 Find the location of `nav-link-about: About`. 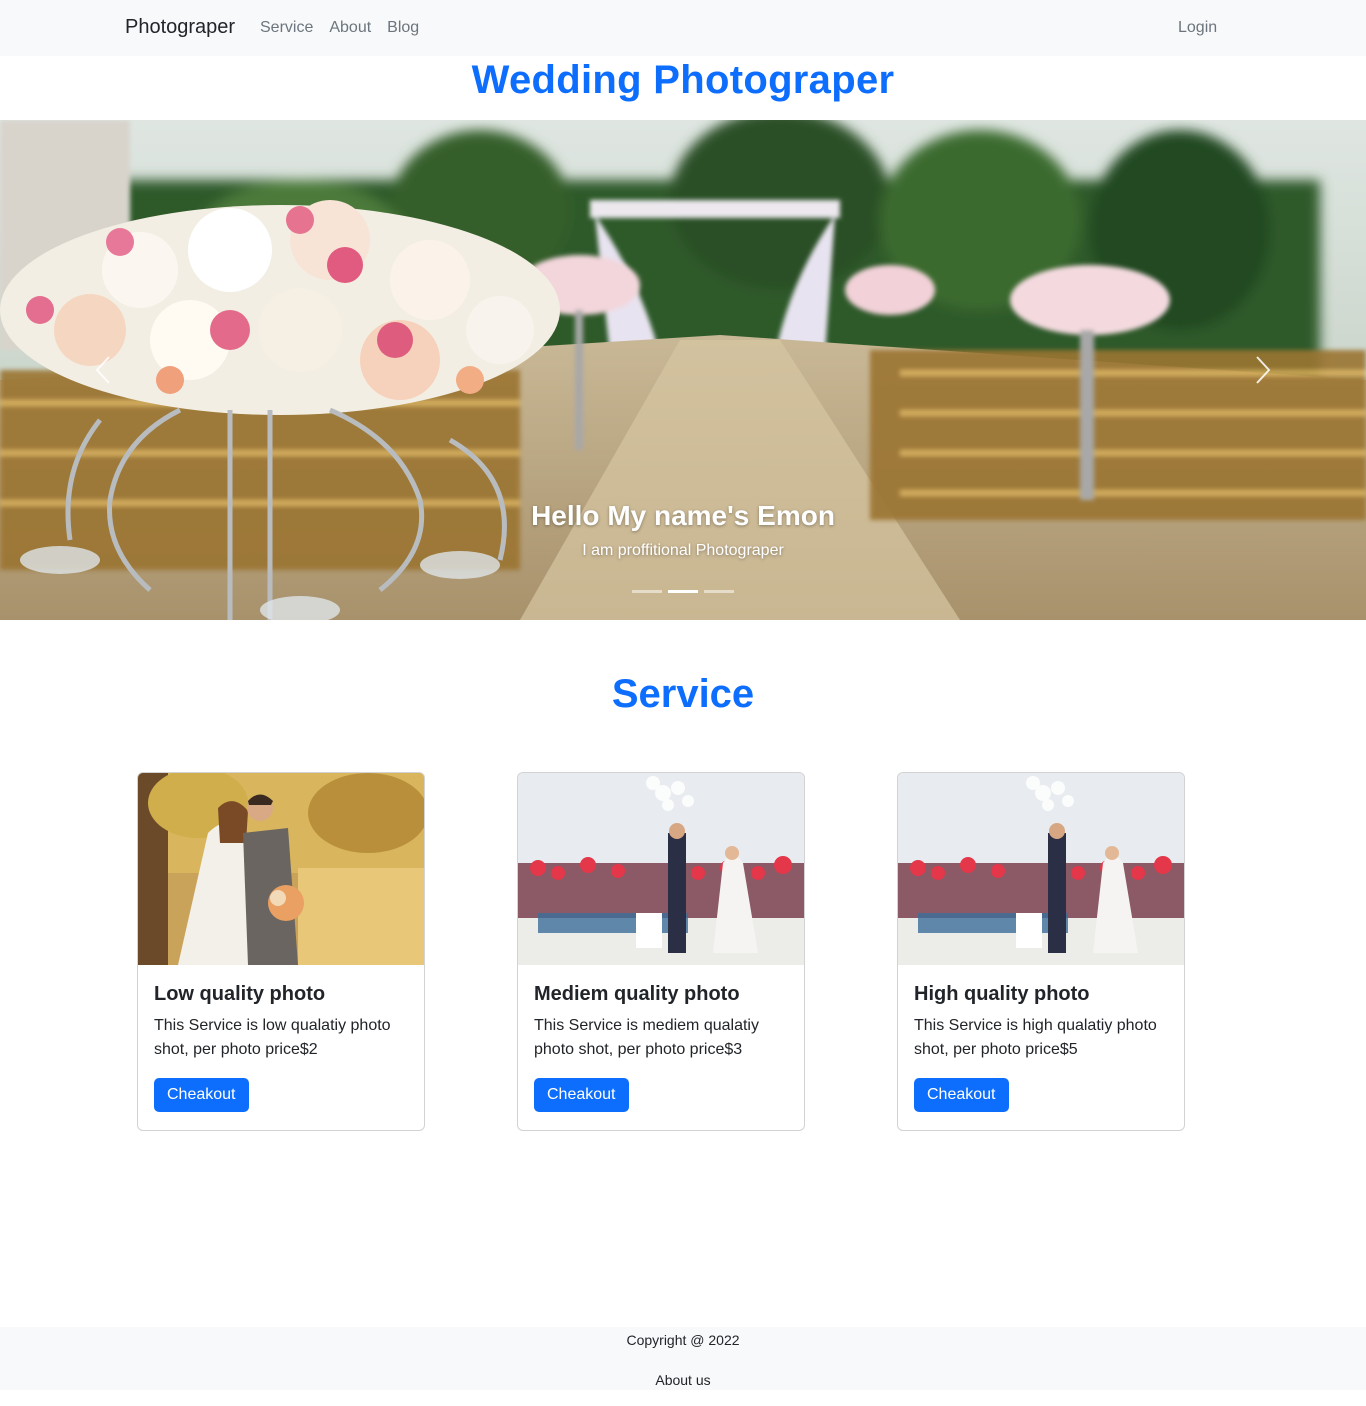

nav-link-about: About is located at coordinates (350, 28).